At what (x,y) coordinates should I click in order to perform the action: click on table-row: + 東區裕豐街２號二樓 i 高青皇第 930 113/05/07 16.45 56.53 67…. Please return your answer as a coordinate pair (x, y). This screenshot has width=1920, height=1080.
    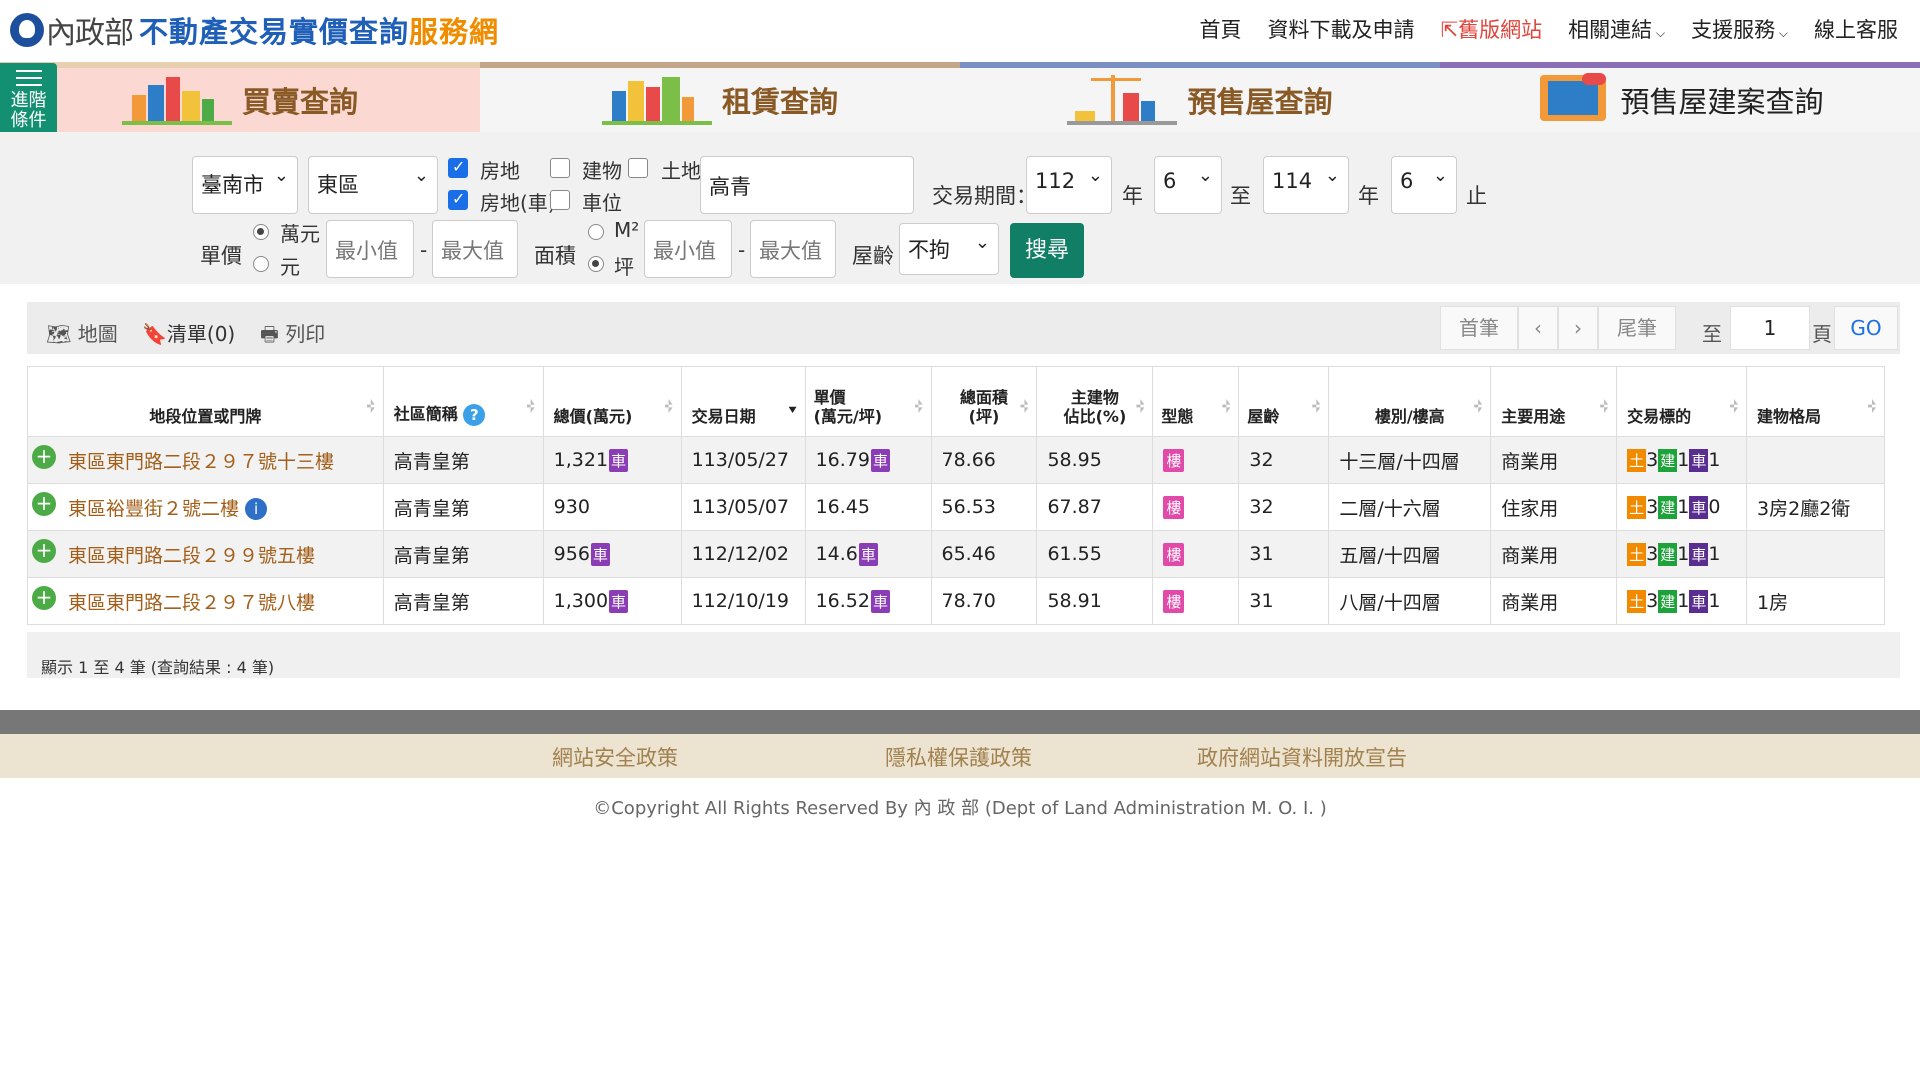
    Looking at the image, I should click on (956, 507).